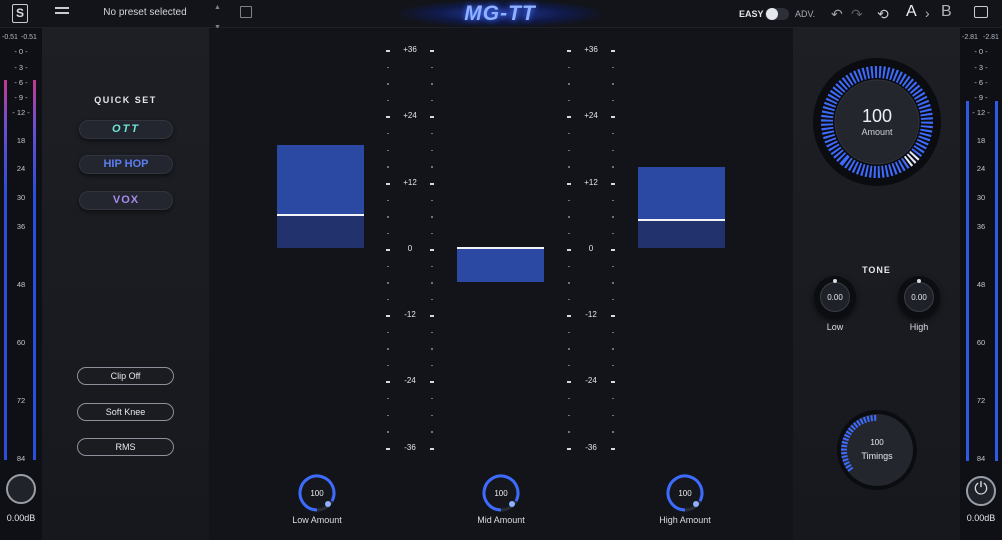 Image resolution: width=1002 pixels, height=540 pixels. Describe the element at coordinates (981, 140) in the screenshot. I see `meter-scale-label: 18` at that location.